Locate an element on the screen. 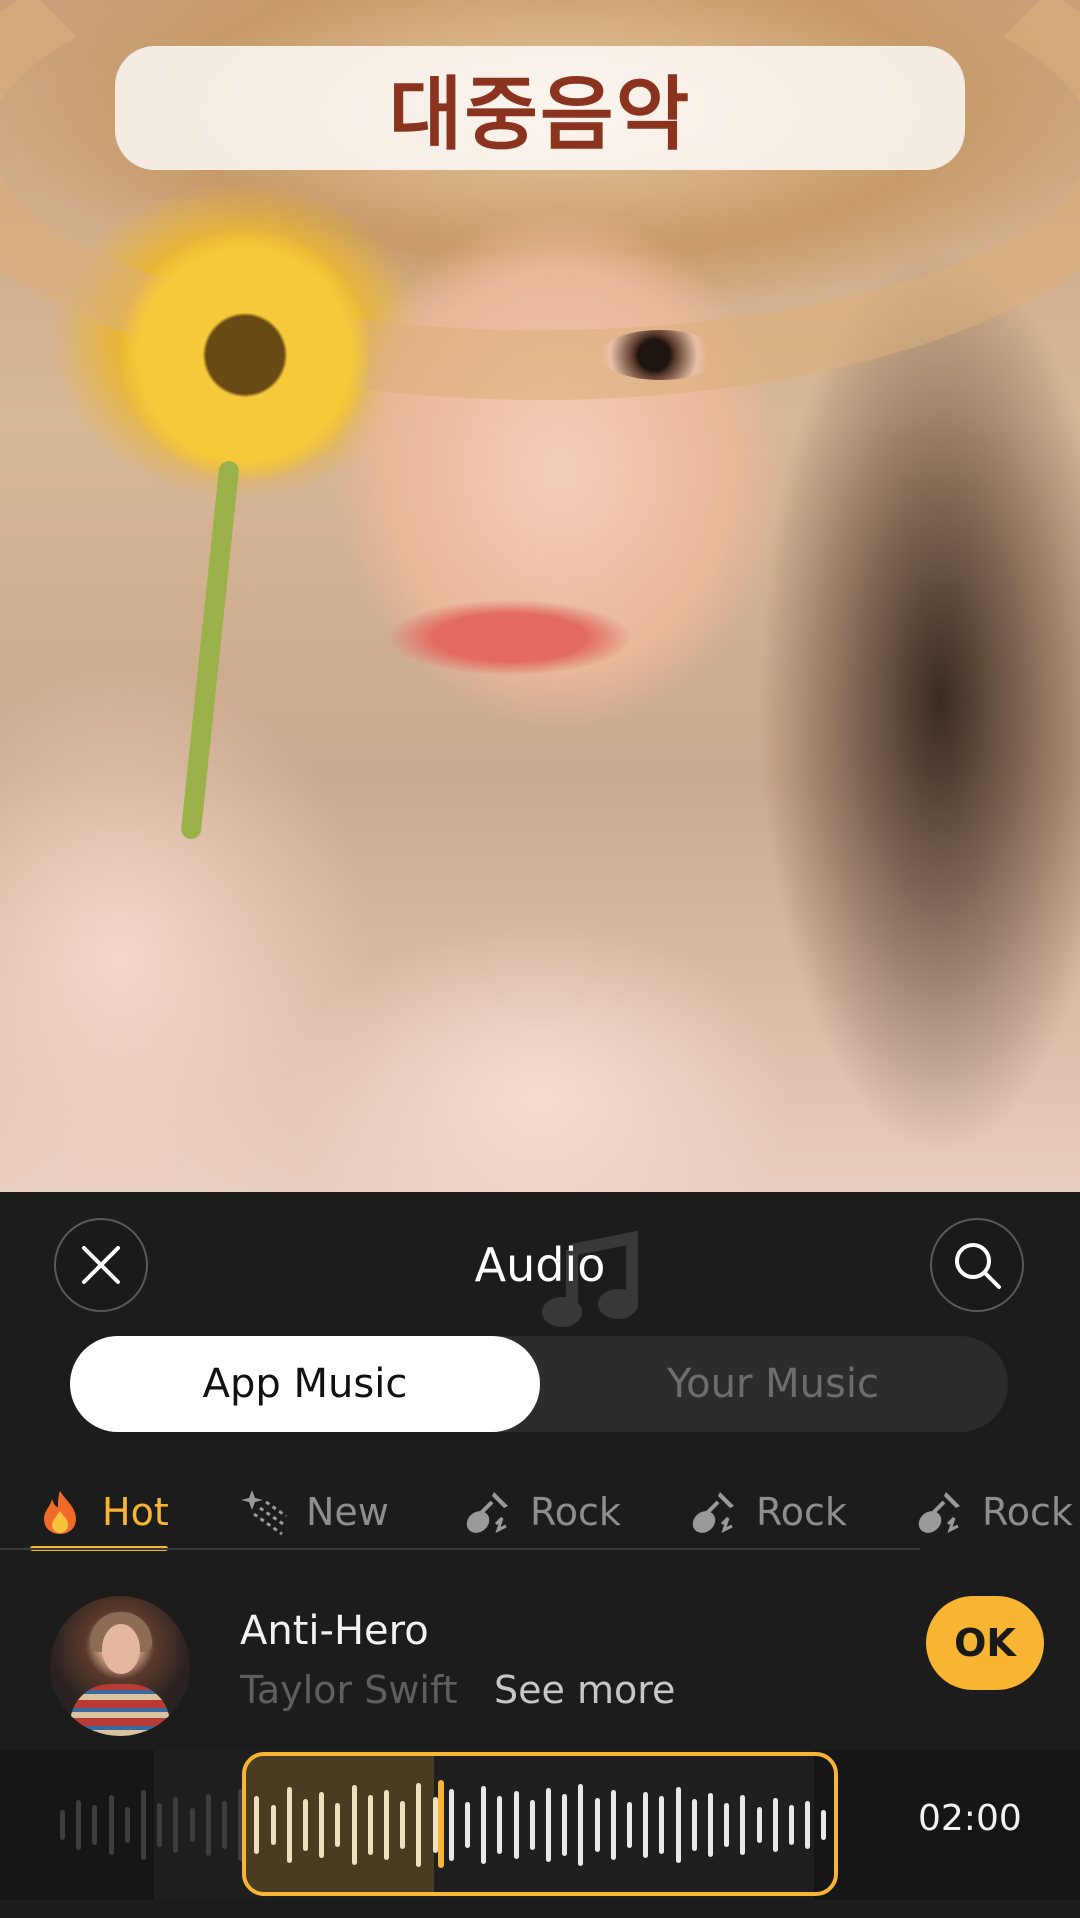  album-cover is located at coordinates (120, 1666).